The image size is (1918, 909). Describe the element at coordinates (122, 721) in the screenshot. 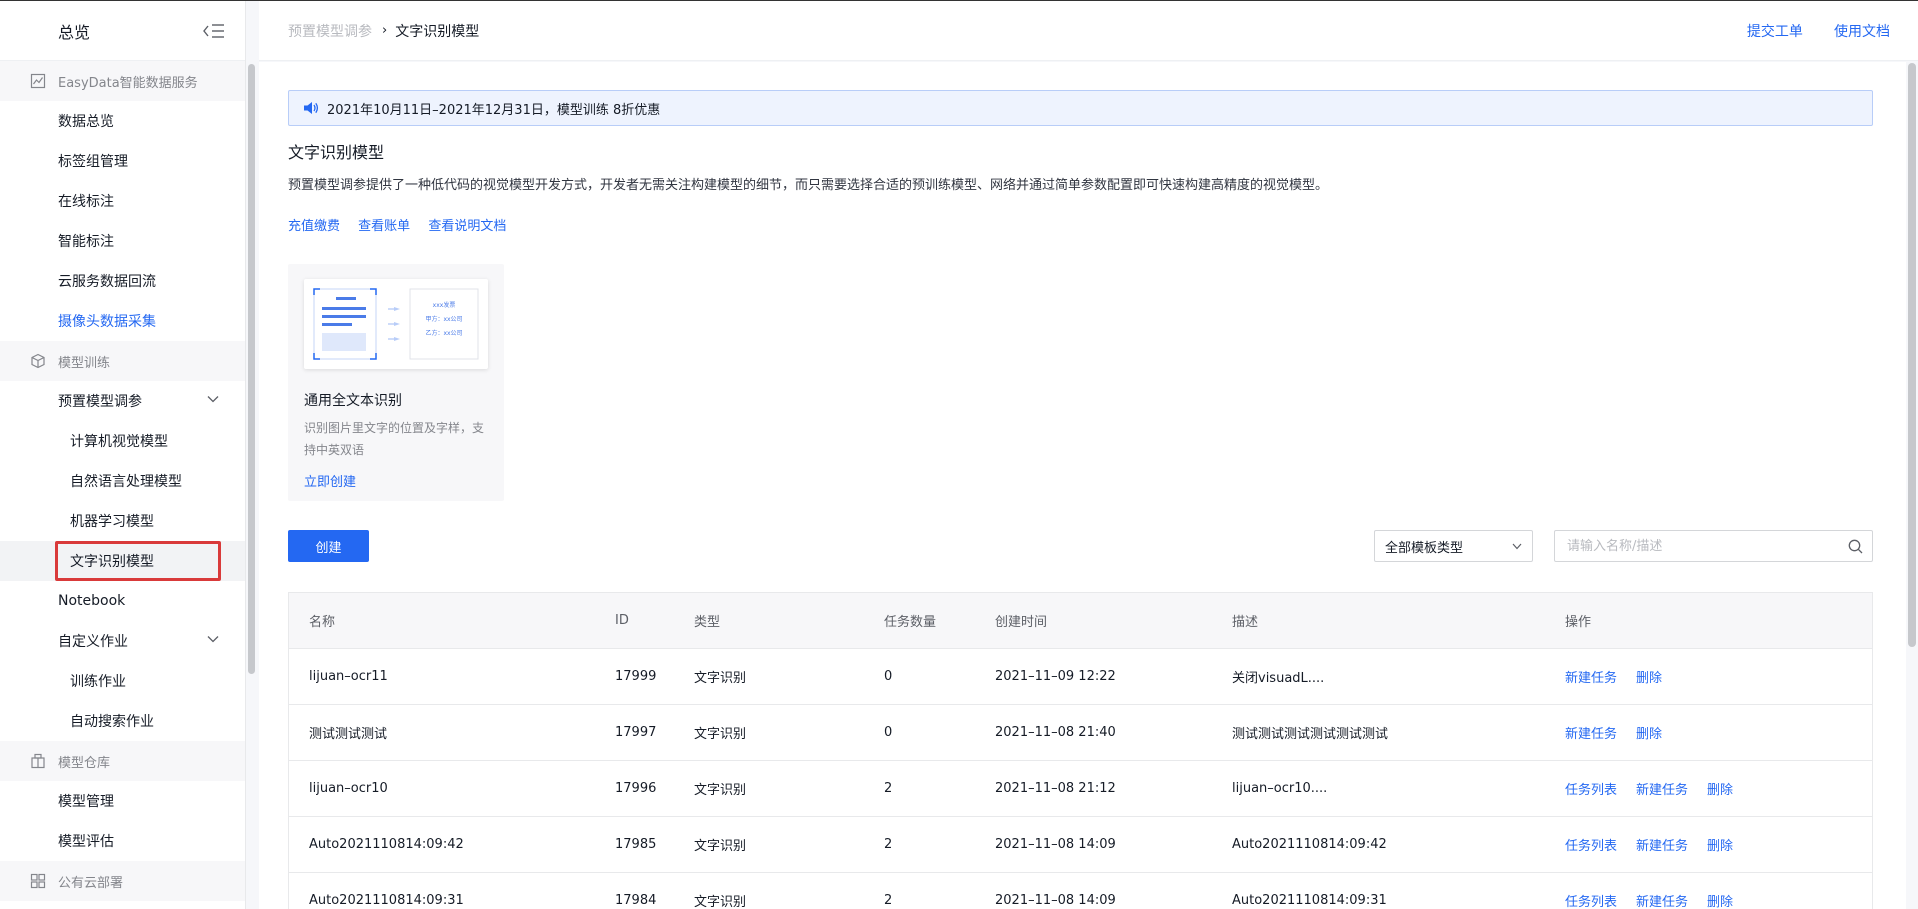

I see `sidebar-item-auto-search-job: 自动搜索作业` at that location.